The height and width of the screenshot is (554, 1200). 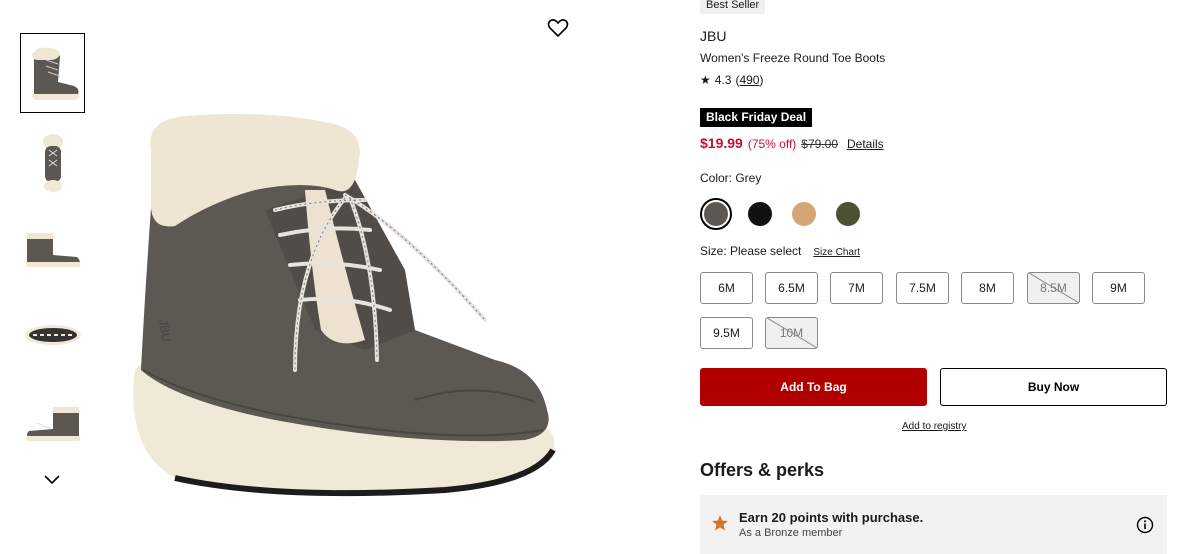 What do you see at coordinates (865, 144) in the screenshot?
I see `details-link: Details` at bounding box center [865, 144].